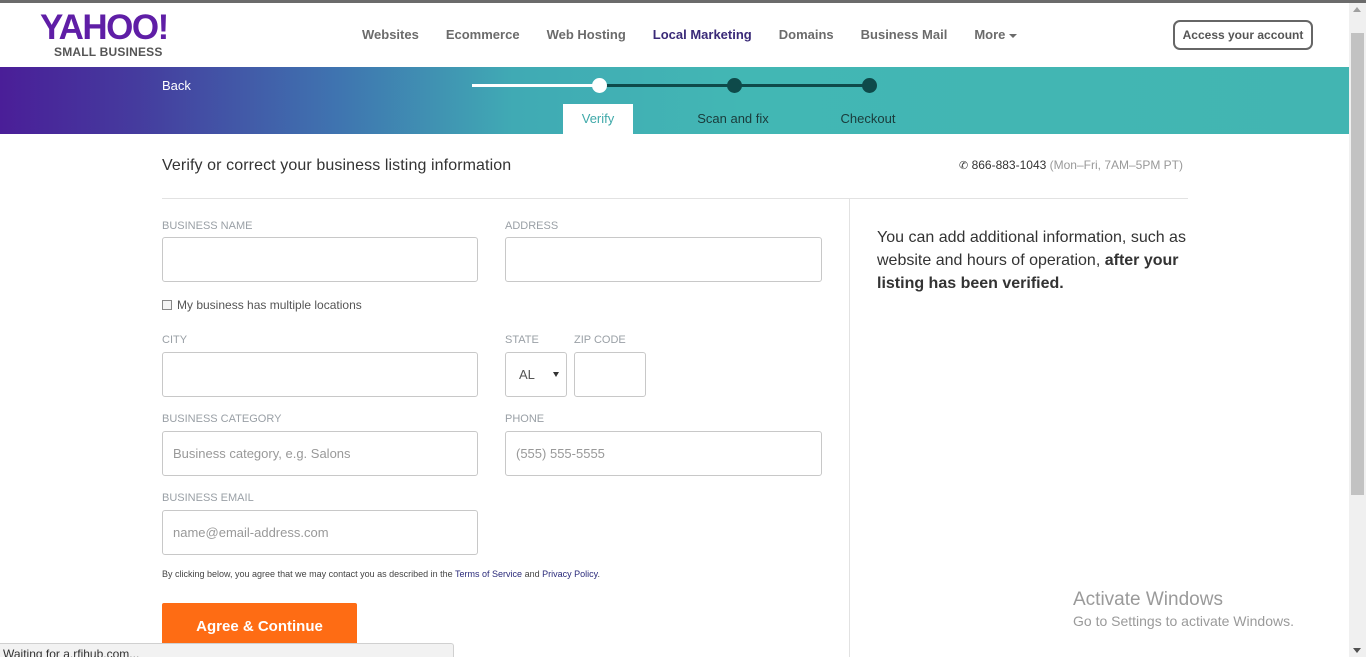  What do you see at coordinates (1357, 264) in the screenshot?
I see `scrollbar-thumb` at bounding box center [1357, 264].